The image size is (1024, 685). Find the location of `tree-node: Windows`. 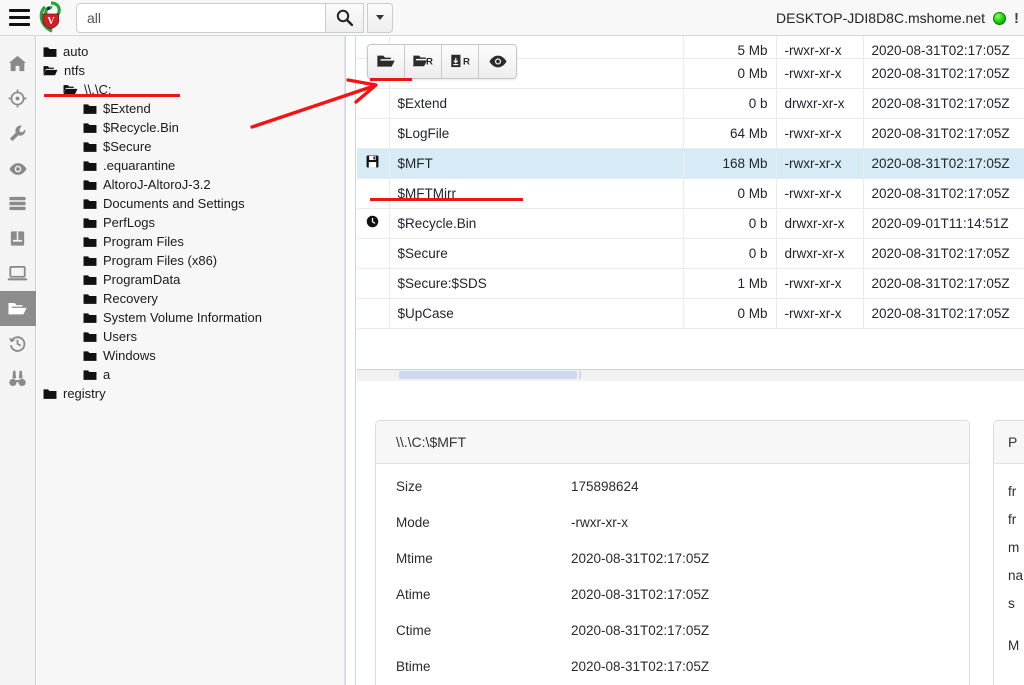

tree-node: Windows is located at coordinates (190, 355).